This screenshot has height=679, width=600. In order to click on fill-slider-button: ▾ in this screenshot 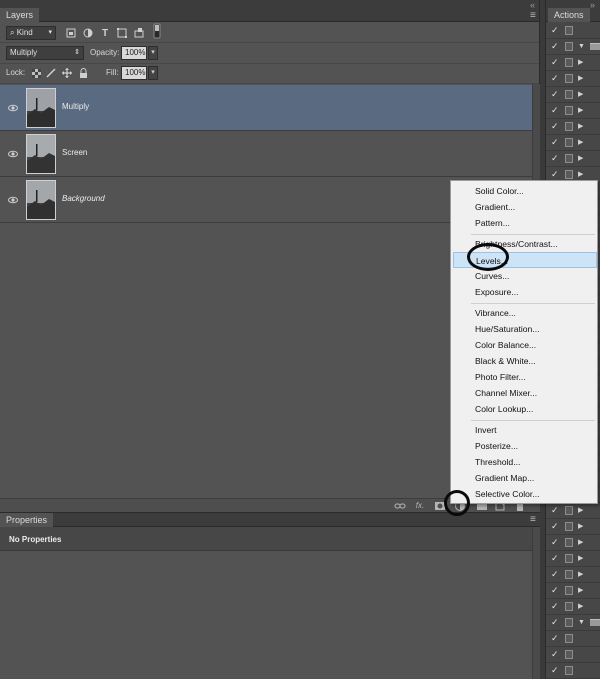, I will do `click(153, 73)`.